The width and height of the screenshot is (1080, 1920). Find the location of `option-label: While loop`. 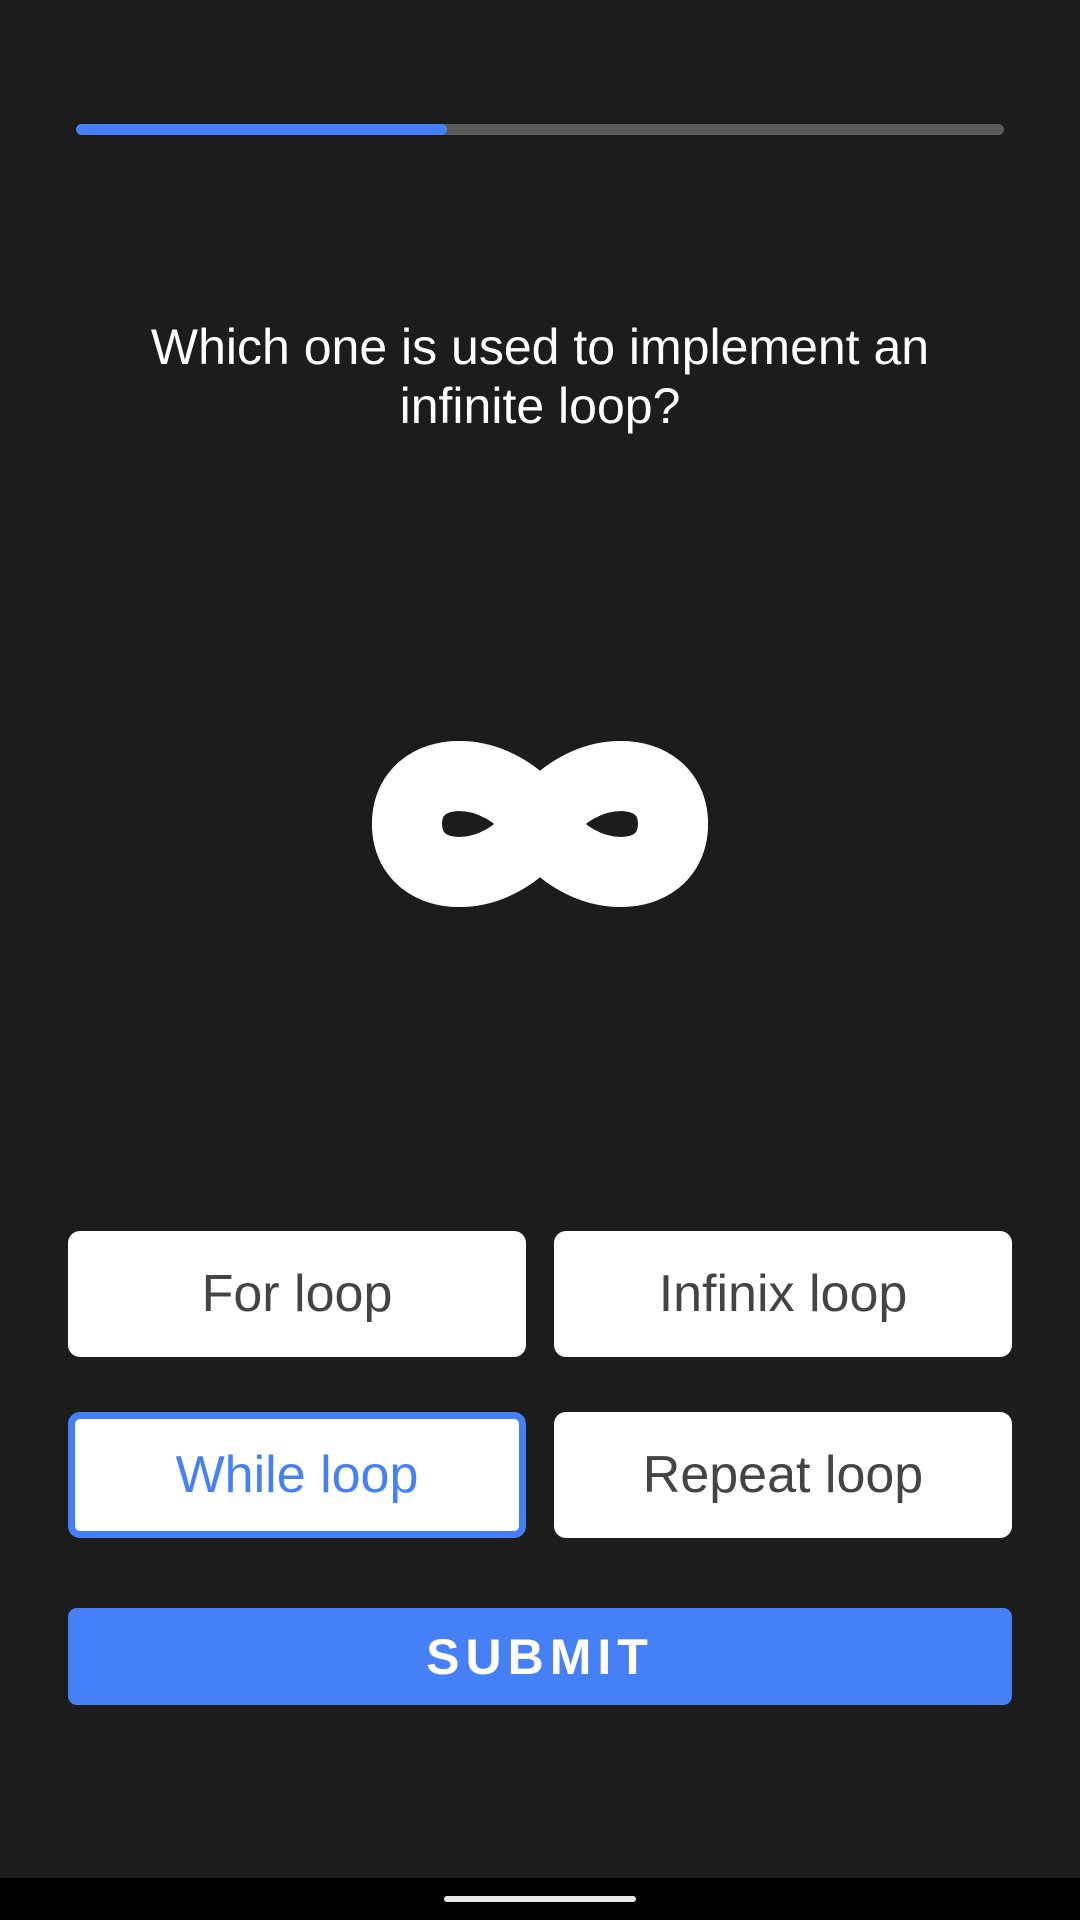

option-label: While loop is located at coordinates (297, 1475).